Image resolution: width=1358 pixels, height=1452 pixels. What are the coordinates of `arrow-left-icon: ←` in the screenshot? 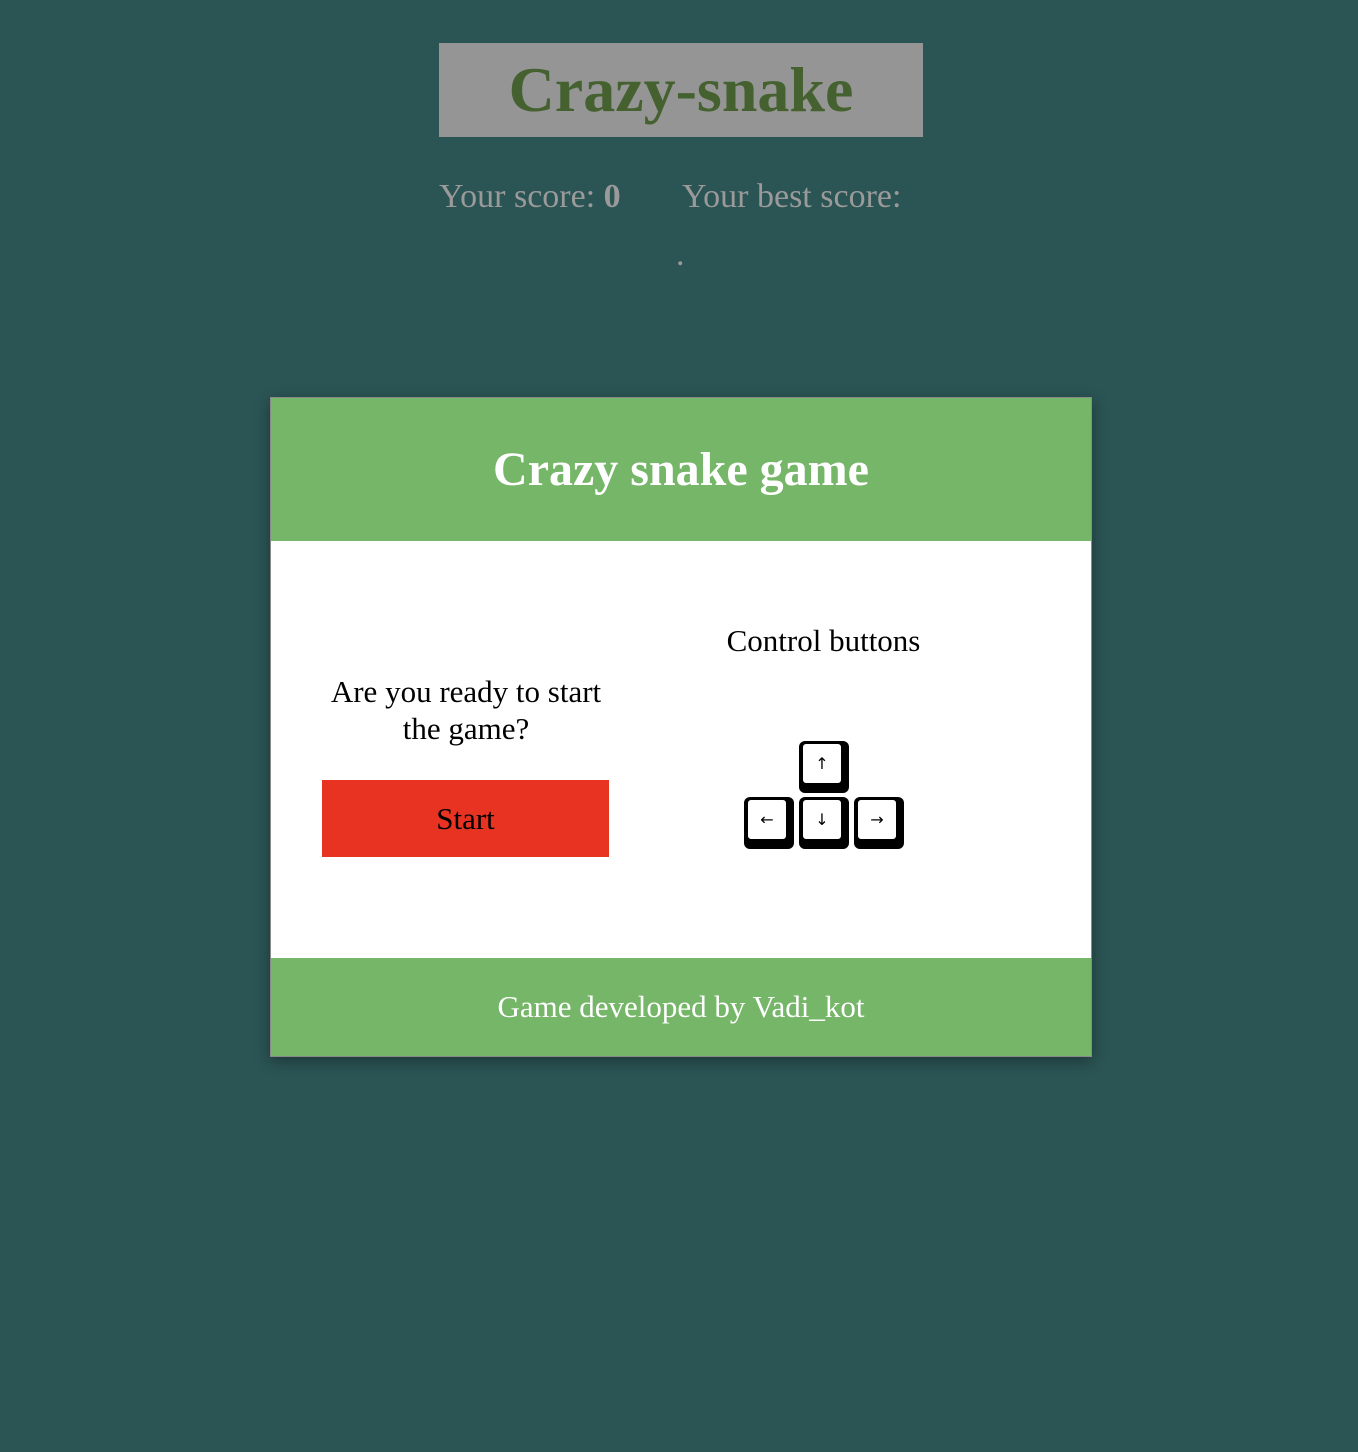 It's located at (767, 819).